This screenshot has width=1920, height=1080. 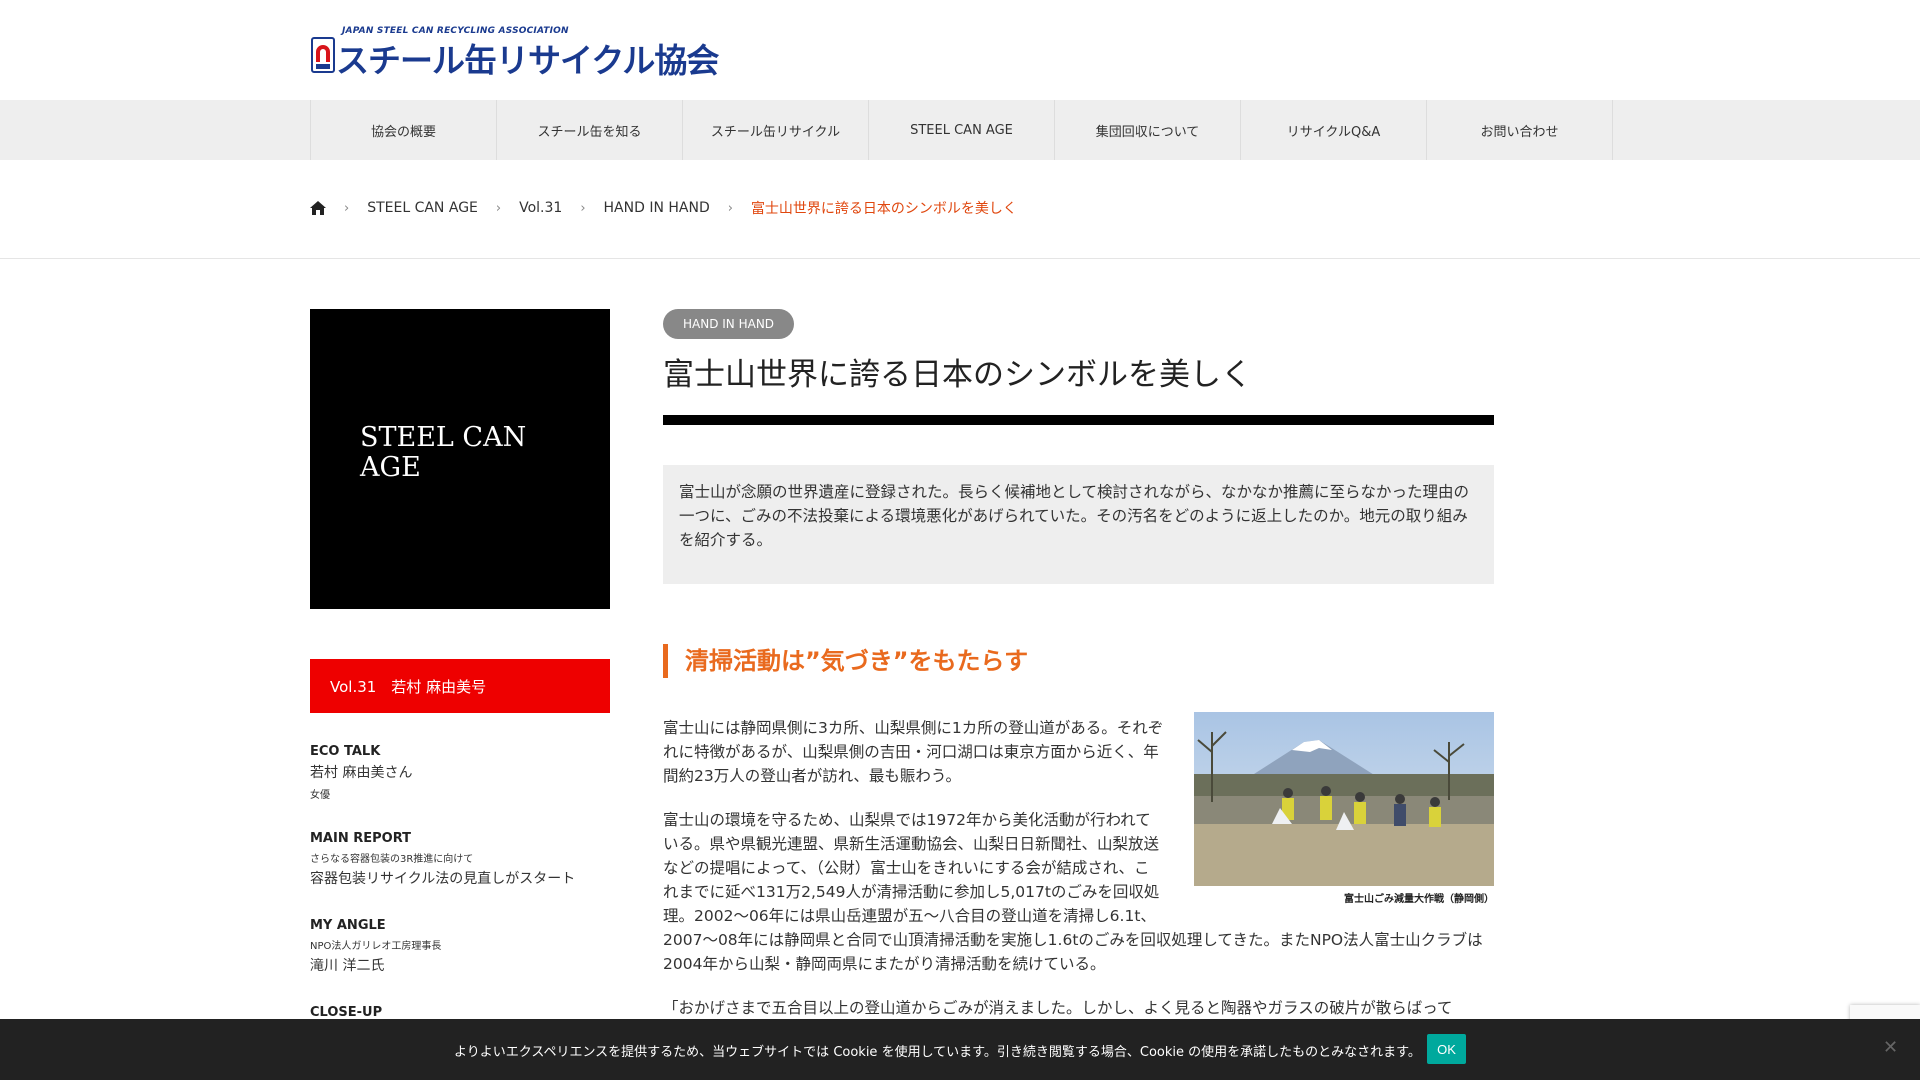 I want to click on section-main: 若村 麻由美さん, so click(x=460, y=772).